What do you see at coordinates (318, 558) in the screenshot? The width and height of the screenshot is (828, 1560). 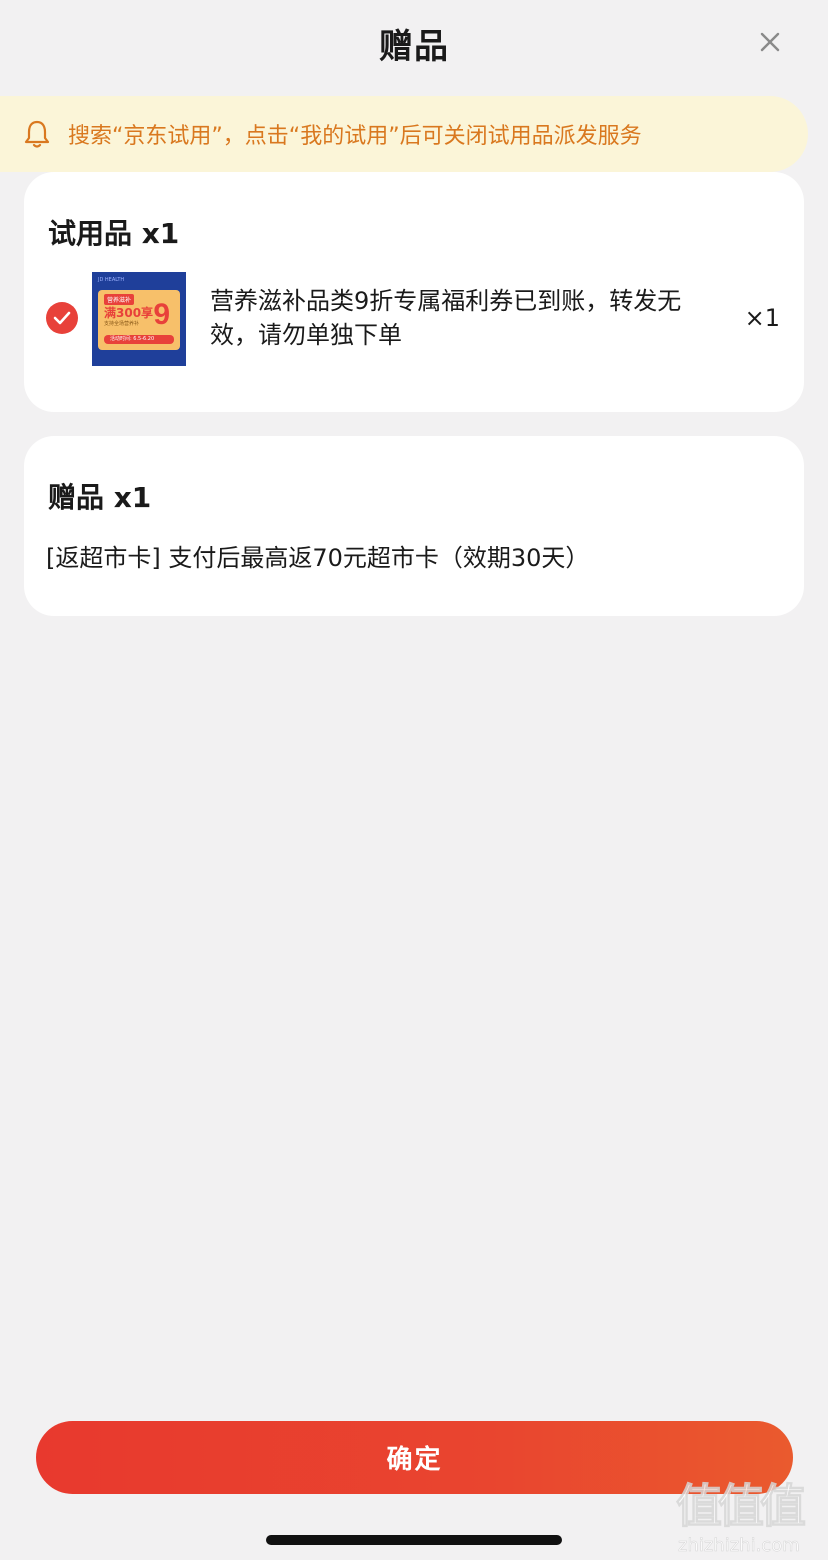 I see `gift-description: [返超市卡] 支付后最高返70元超市卡（效期30天）` at bounding box center [318, 558].